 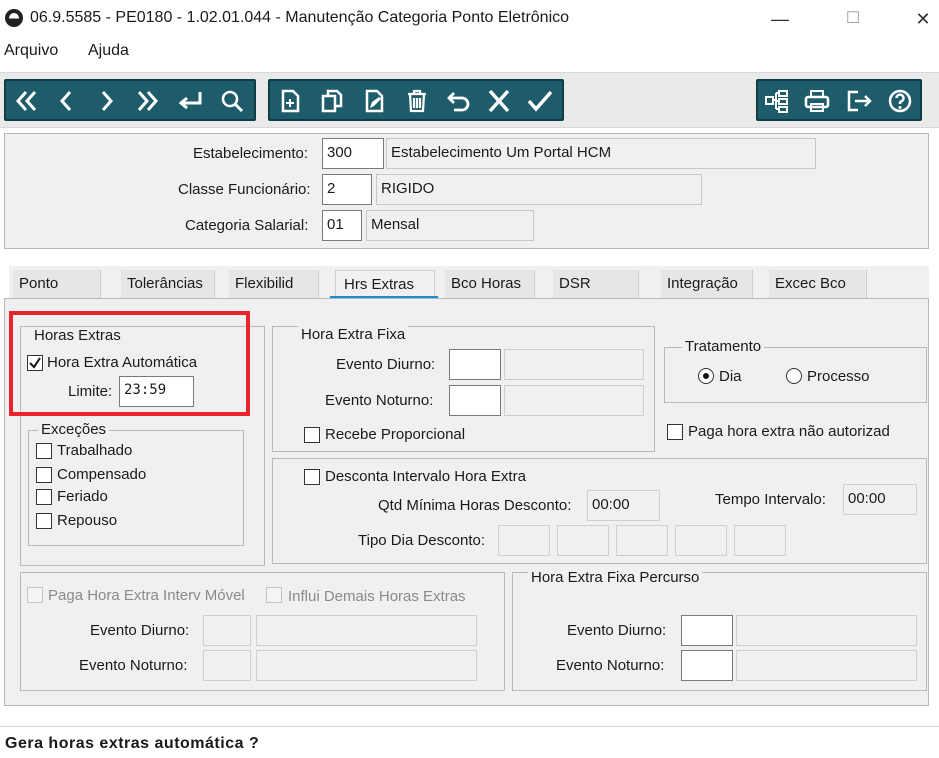 I want to click on tempo-intervalo-label: Tempo Intervalo:, so click(x=770, y=499).